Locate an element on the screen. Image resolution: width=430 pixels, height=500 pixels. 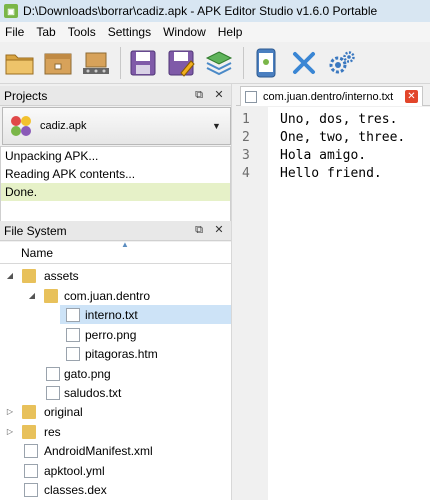
xml-file-icon is located at coordinates (31, 450).